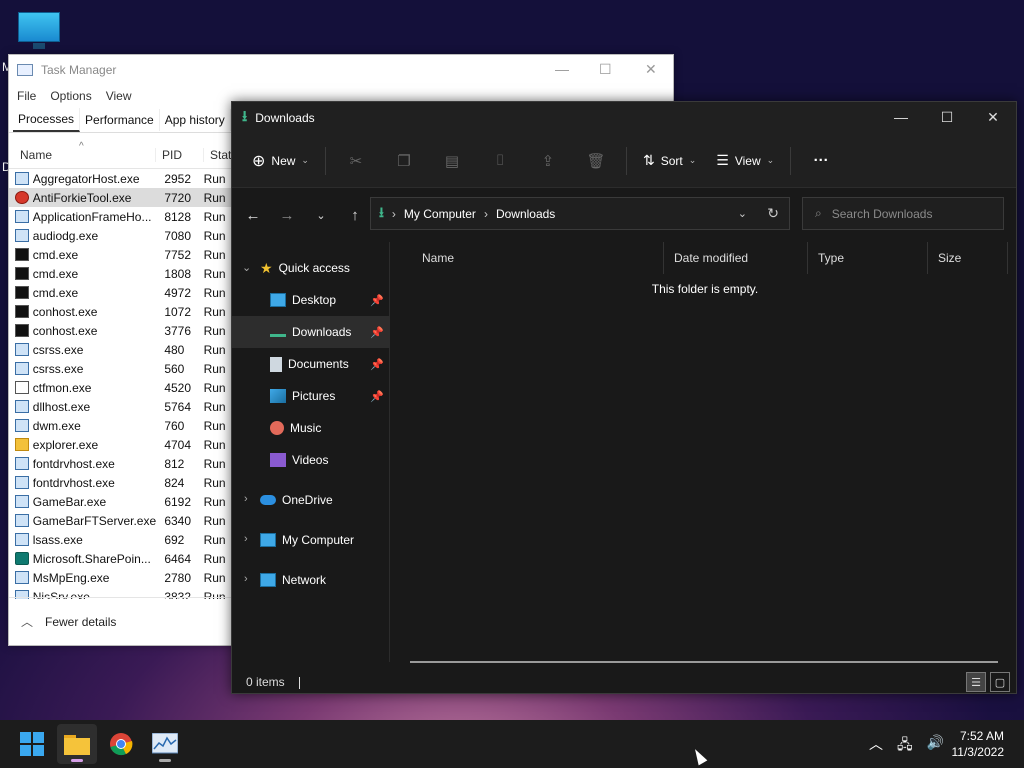  Describe the element at coordinates (121, 178) in the screenshot. I see `process-row: AggregatorHost.exe 2952 Run` at that location.